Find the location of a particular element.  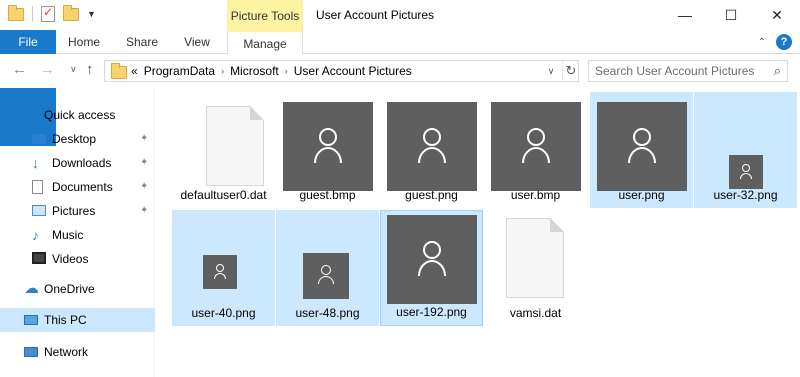

sidebar-item-quick-access: ★ Quick access is located at coordinates (77, 115).